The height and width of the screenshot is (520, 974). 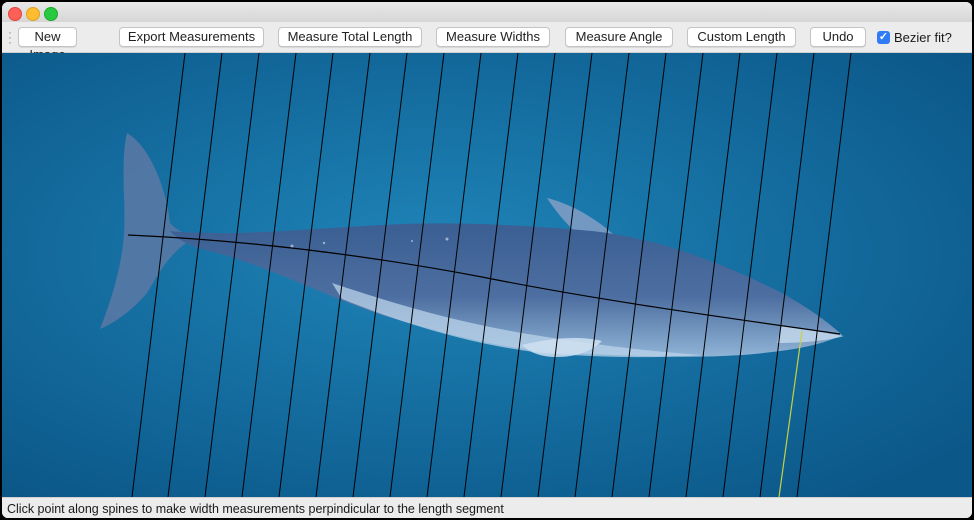 What do you see at coordinates (883, 37) in the screenshot?
I see `bezier-fit-checkbox: ✓` at bounding box center [883, 37].